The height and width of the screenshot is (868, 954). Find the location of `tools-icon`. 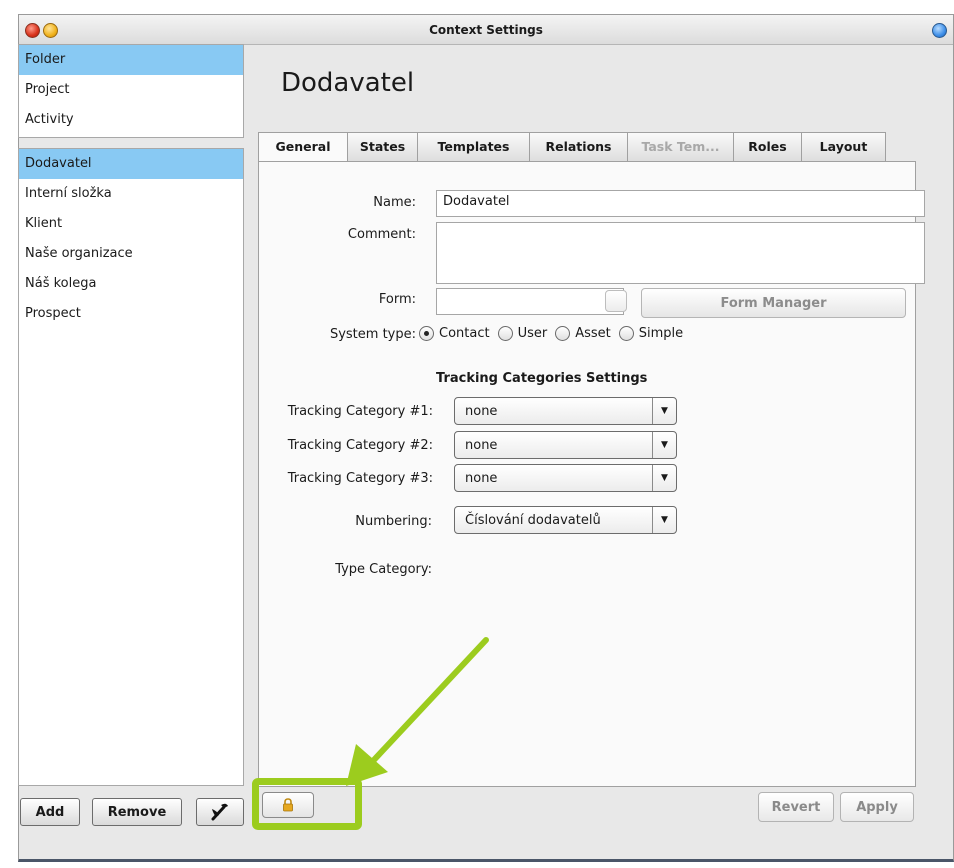

tools-icon is located at coordinates (219, 812).